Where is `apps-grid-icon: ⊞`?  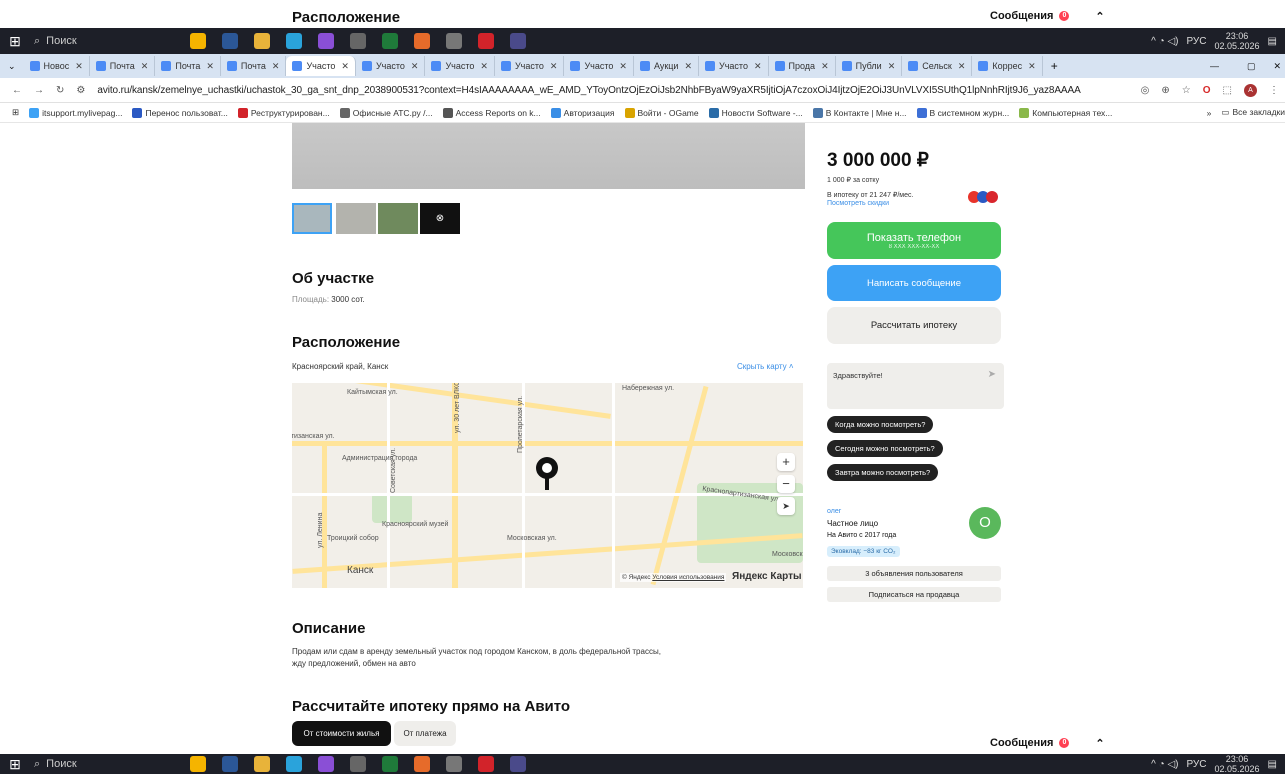 apps-grid-icon: ⊞ is located at coordinates (15, 112).